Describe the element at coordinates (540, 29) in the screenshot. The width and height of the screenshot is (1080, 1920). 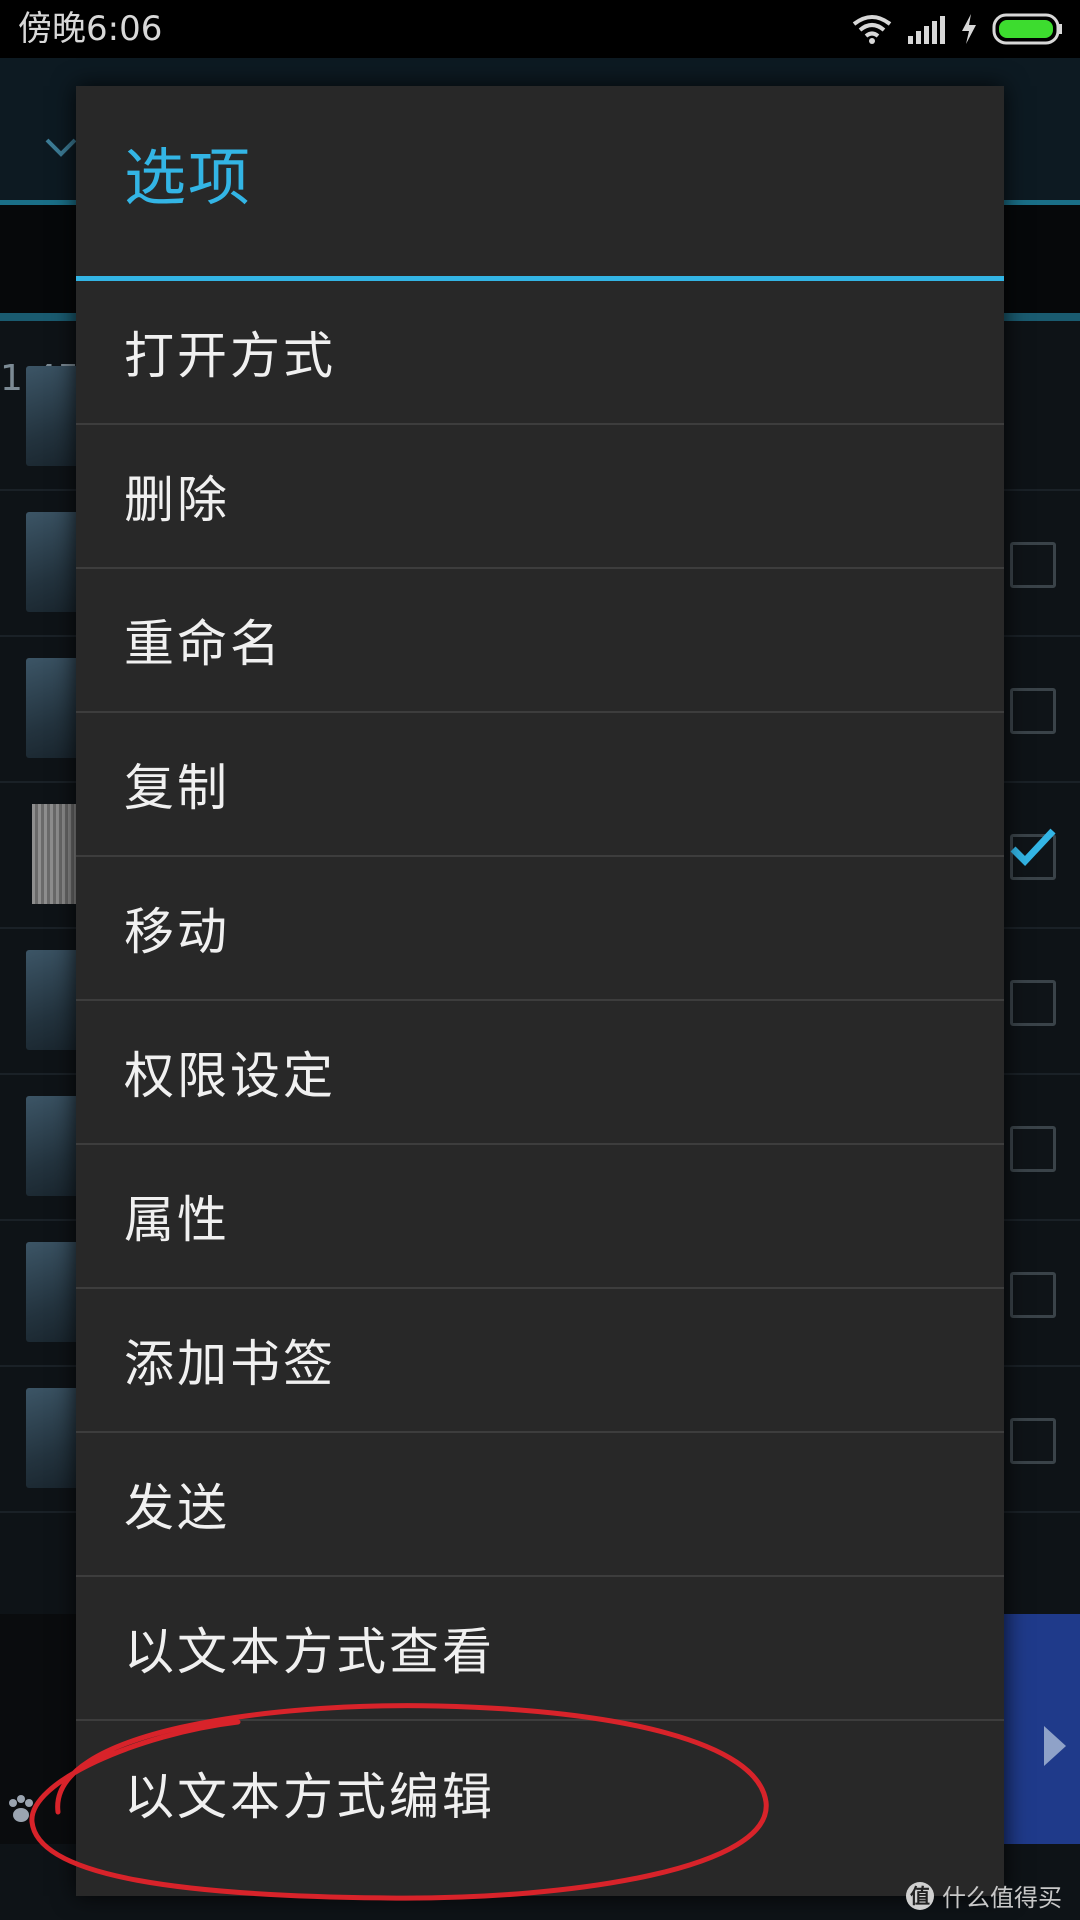
I see `status-bar: 傍晚6:06` at that location.